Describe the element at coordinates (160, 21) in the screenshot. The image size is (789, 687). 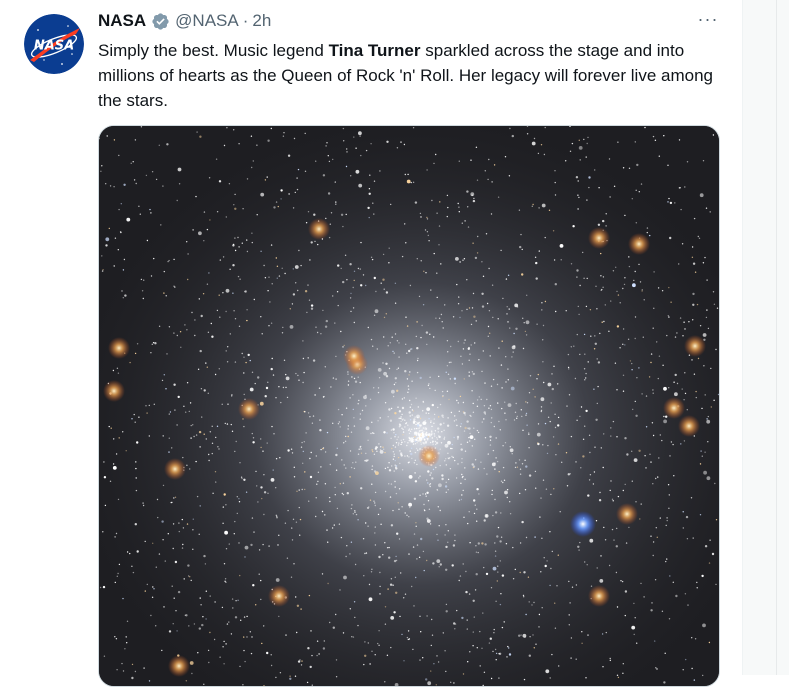
I see `verified-badge-icon` at that location.